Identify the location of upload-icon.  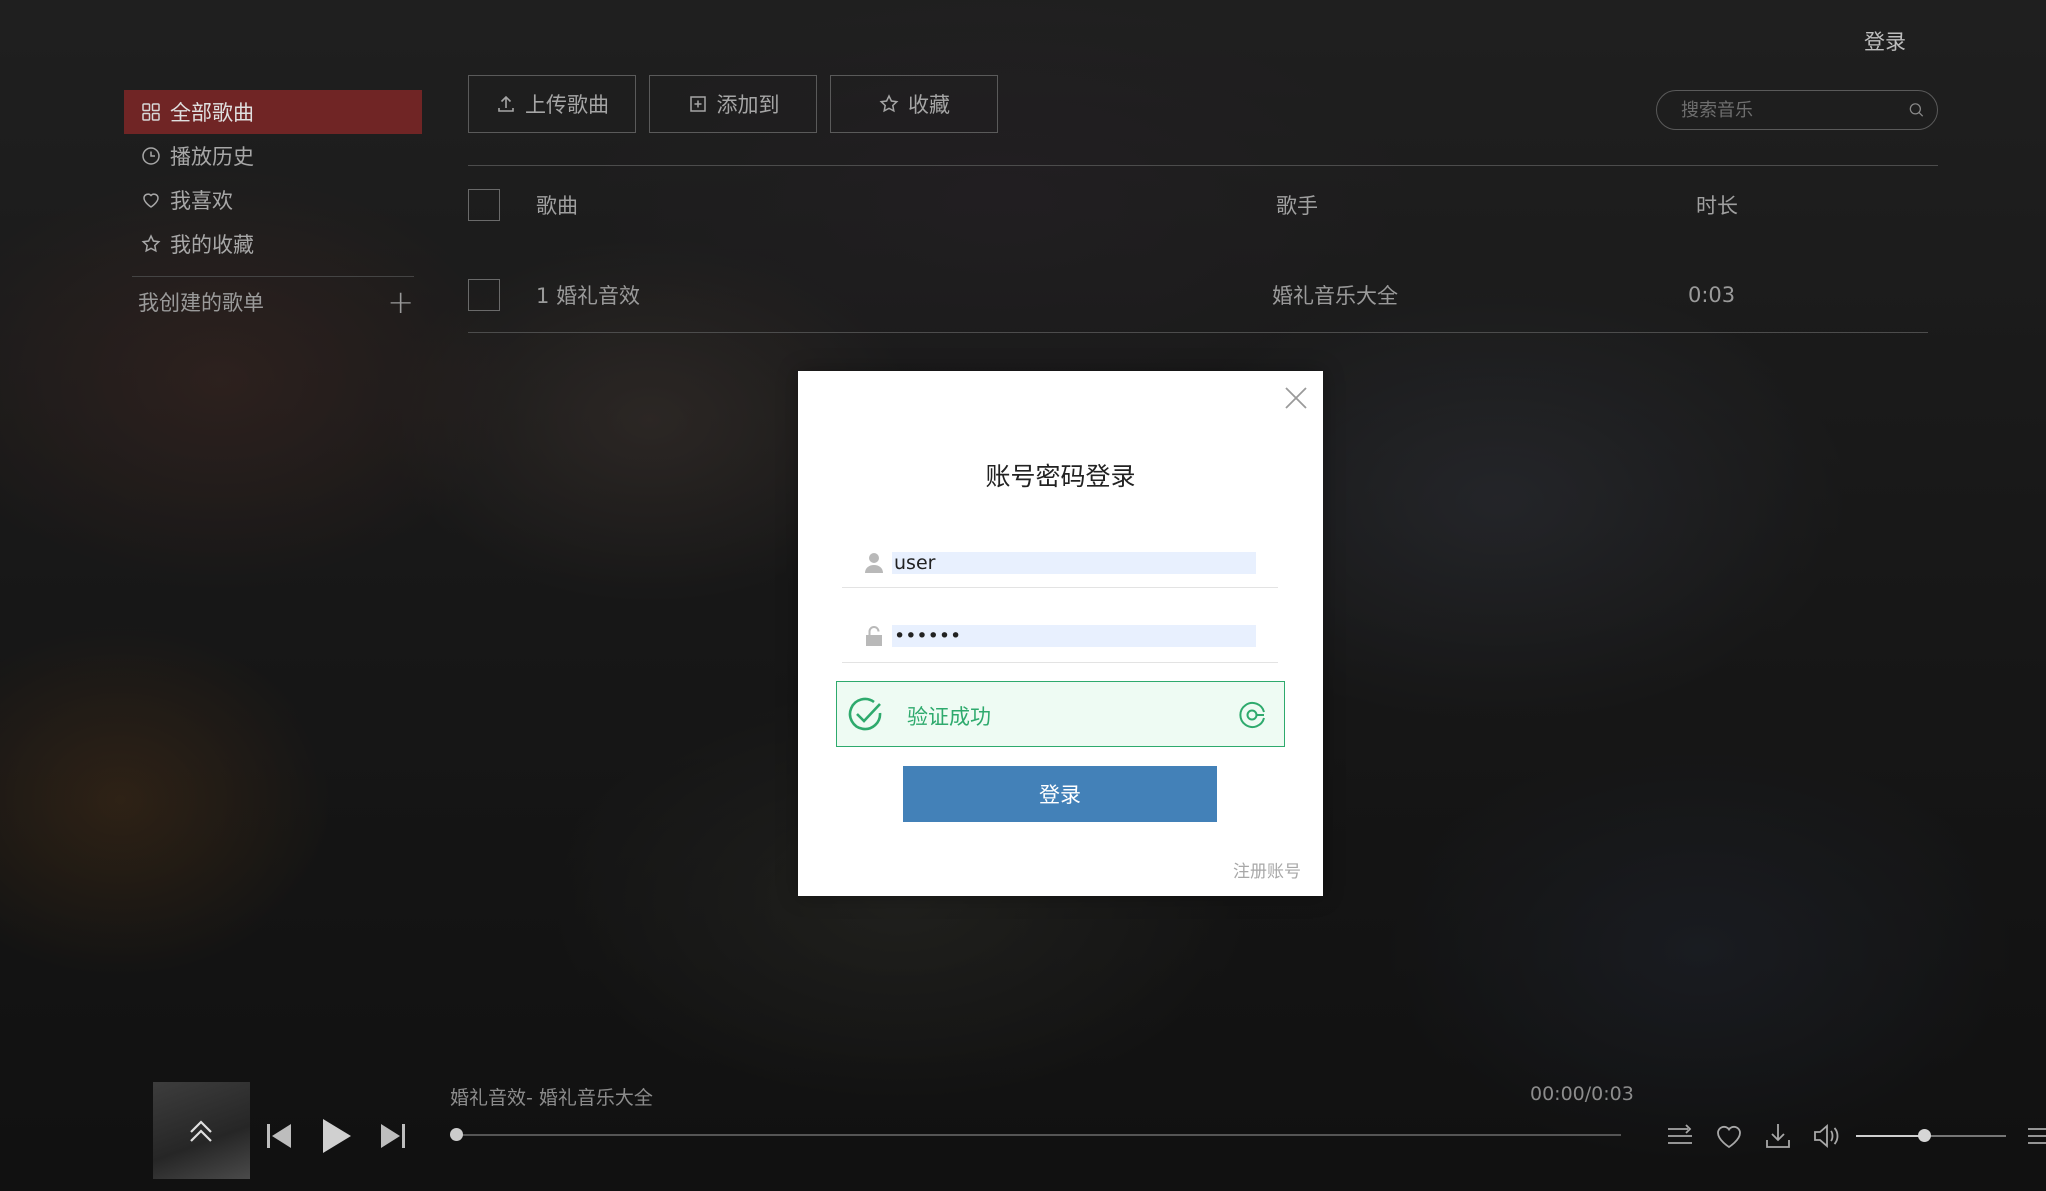
(506, 103).